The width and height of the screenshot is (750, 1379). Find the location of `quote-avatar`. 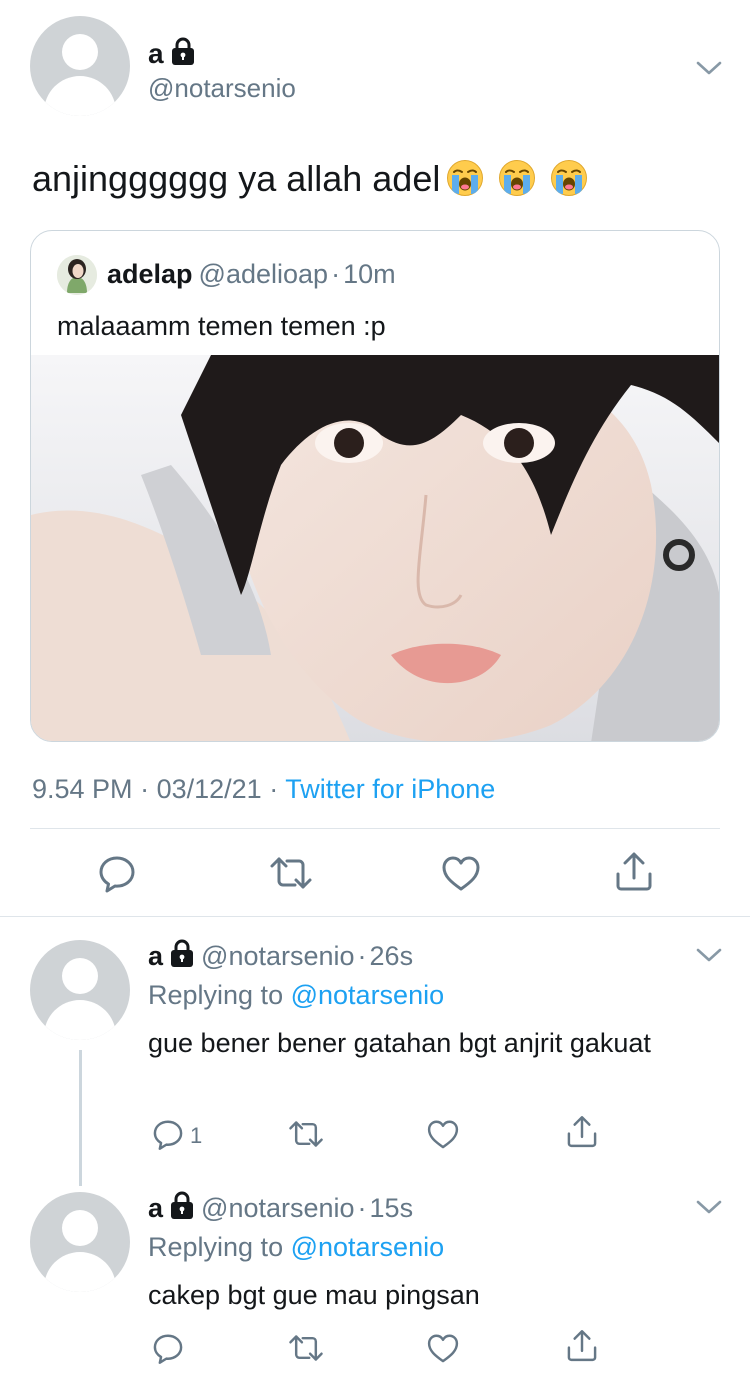

quote-avatar is located at coordinates (77, 275).